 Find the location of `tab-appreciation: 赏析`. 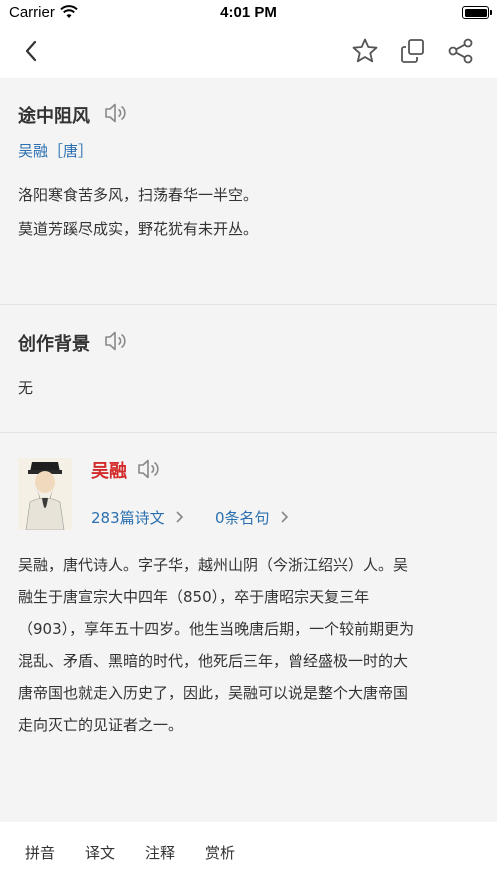

tab-appreciation: 赏析 is located at coordinates (220, 852).